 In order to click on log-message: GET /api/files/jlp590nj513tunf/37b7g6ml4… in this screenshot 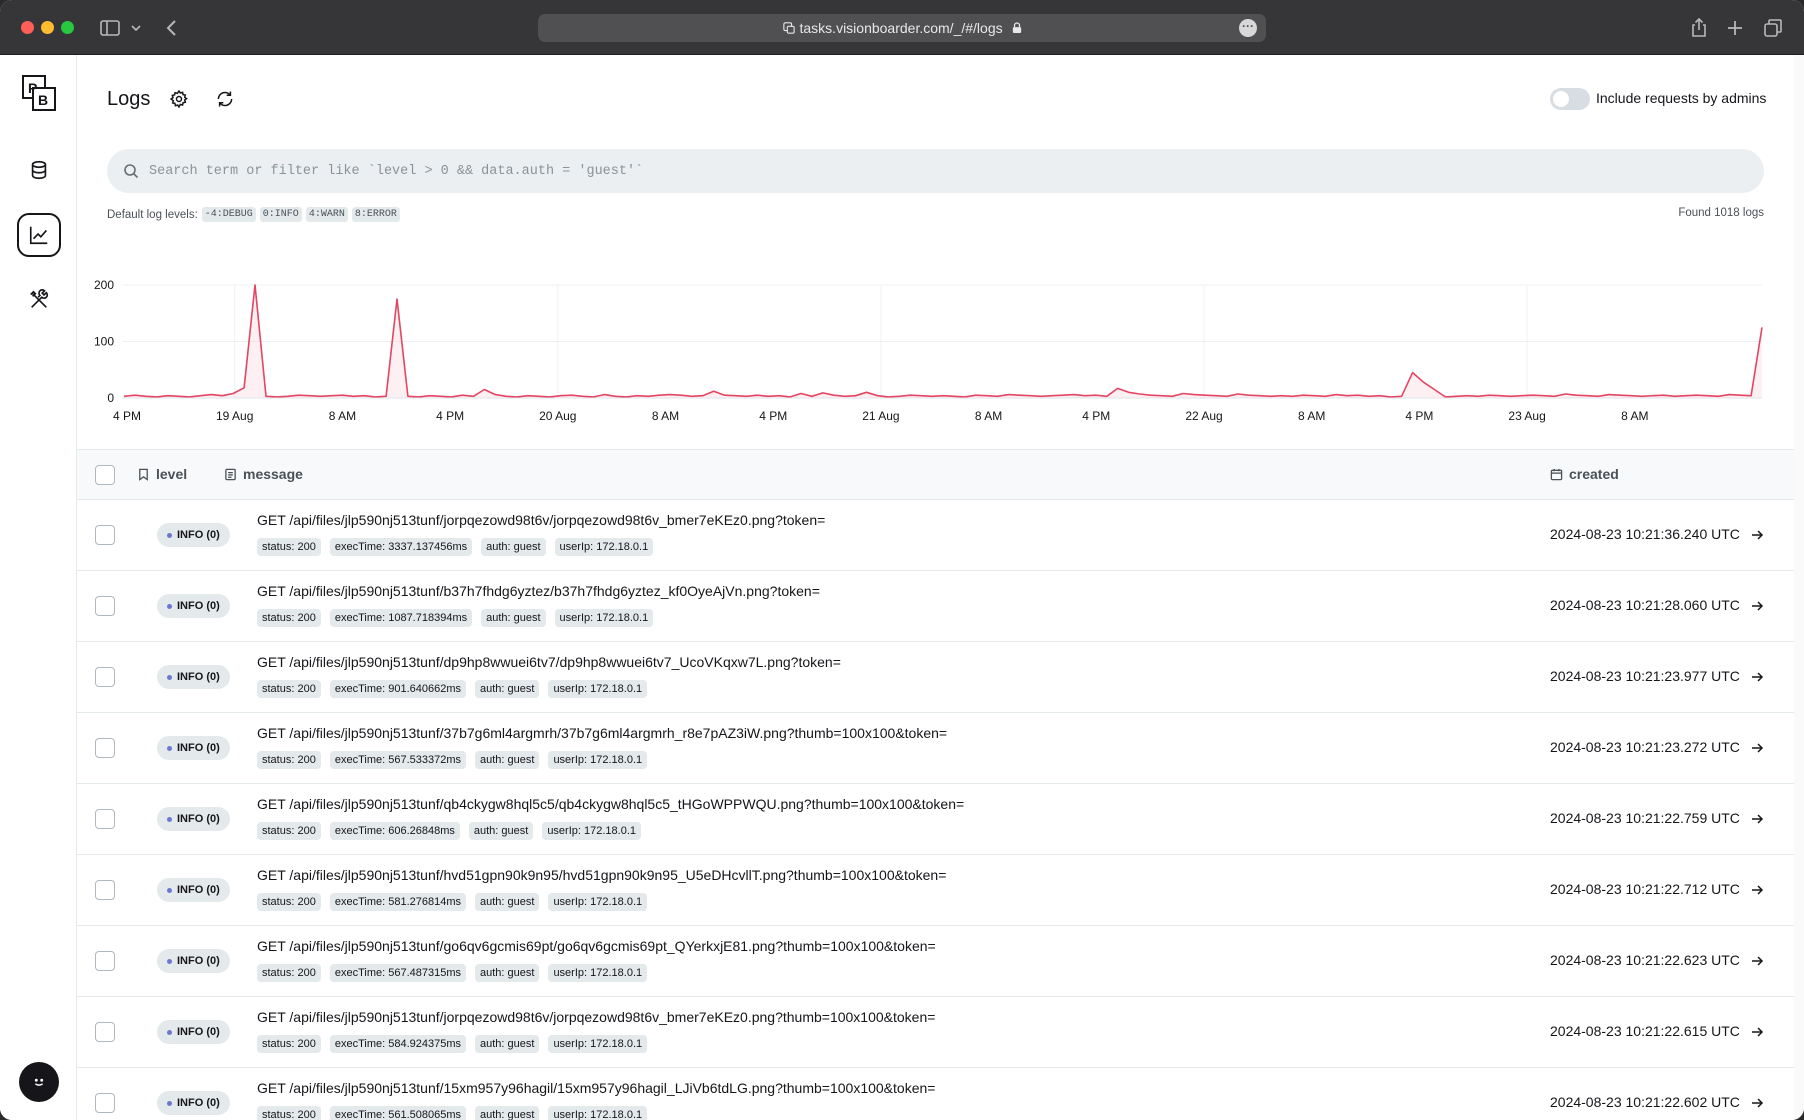, I will do `click(602, 733)`.